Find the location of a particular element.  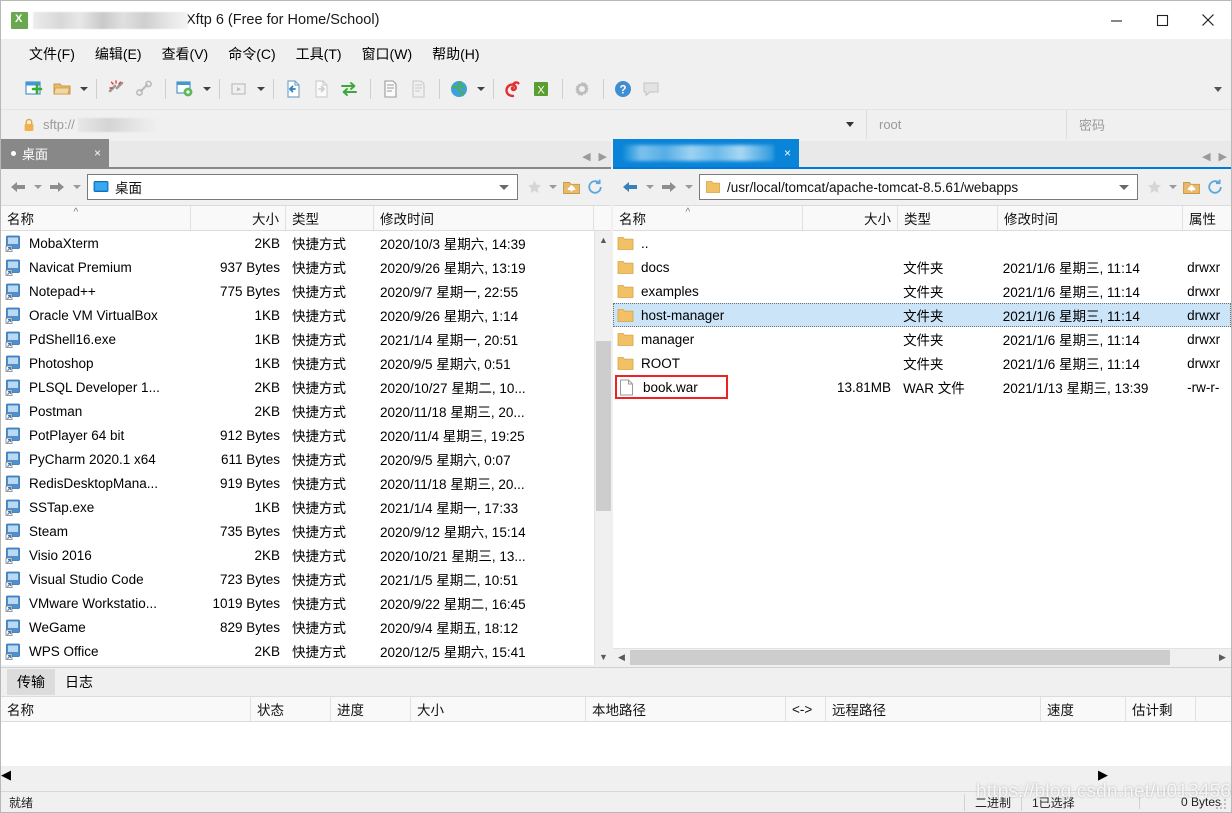

remote-file-row: ROOT 文件夹 2021/1/6 星期三, 11:14 drwxr is located at coordinates (922, 363).